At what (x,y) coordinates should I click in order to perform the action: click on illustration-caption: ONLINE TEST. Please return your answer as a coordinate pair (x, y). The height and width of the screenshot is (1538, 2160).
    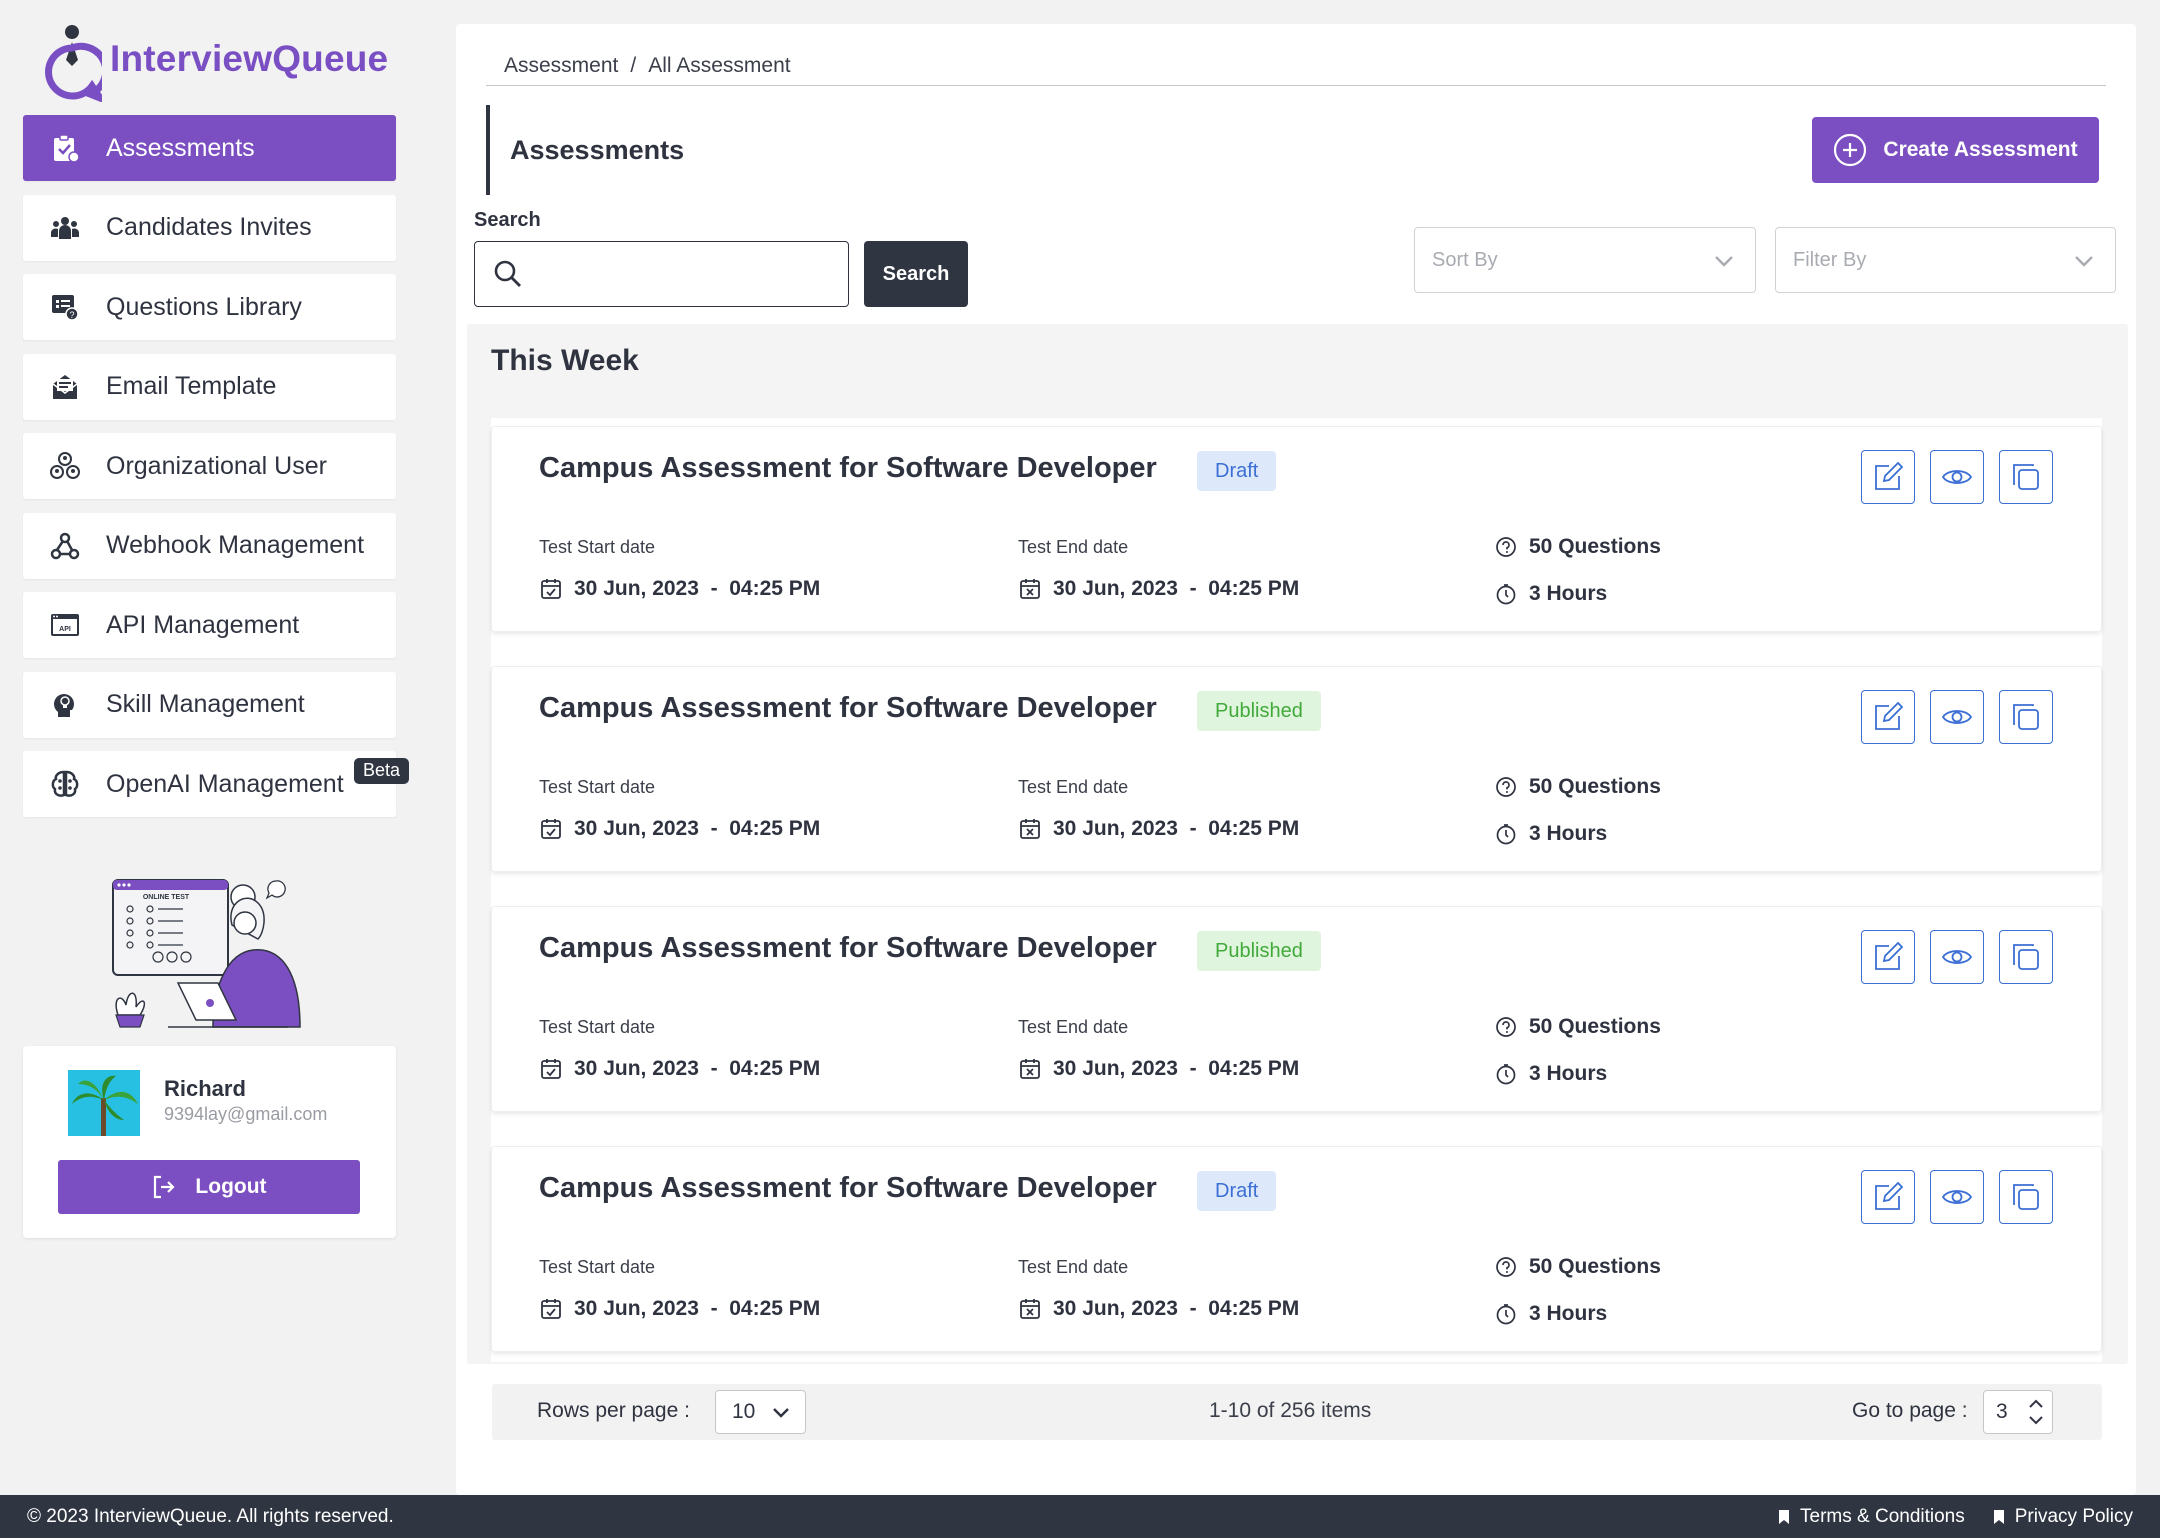
    Looking at the image, I should click on (166, 897).